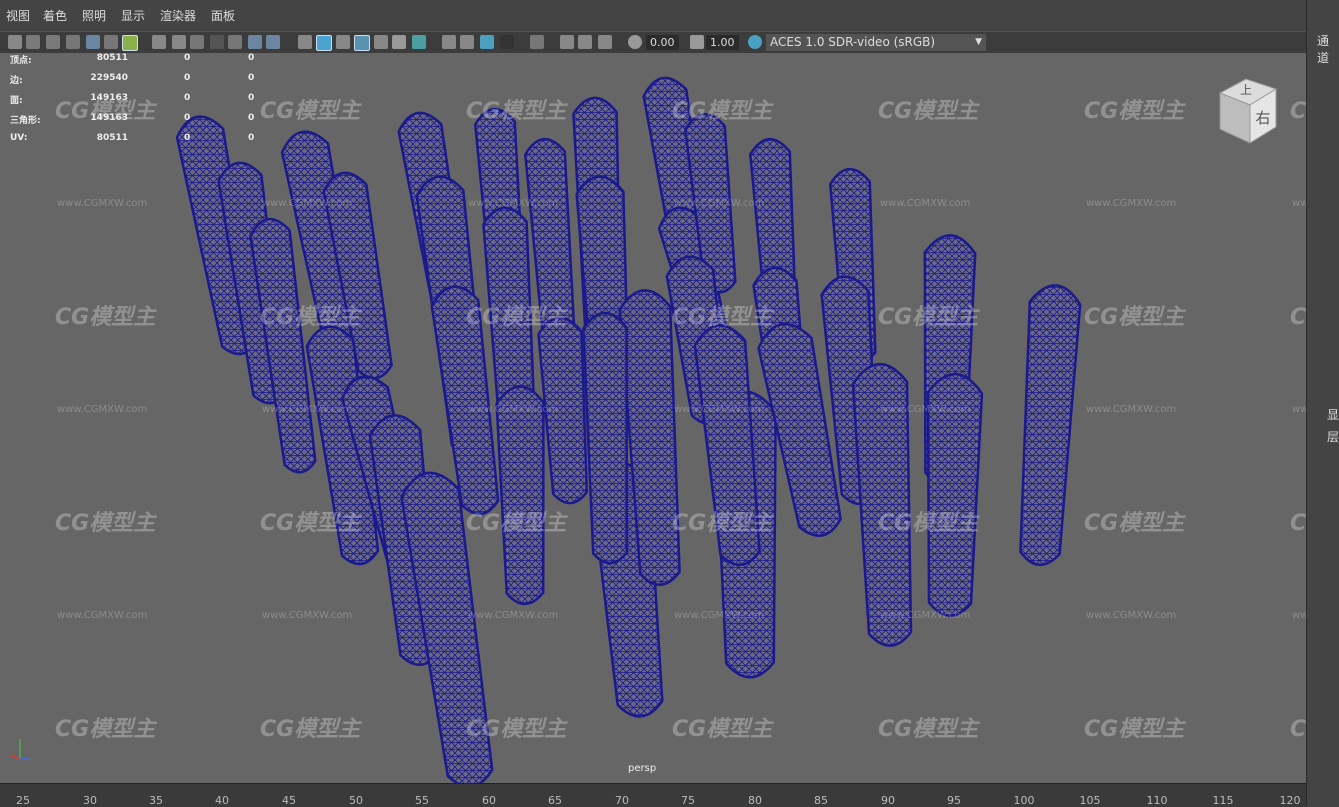 Image resolution: width=1339 pixels, height=807 pixels. What do you see at coordinates (222, 800) in the screenshot?
I see `ruler-tick: 40` at bounding box center [222, 800].